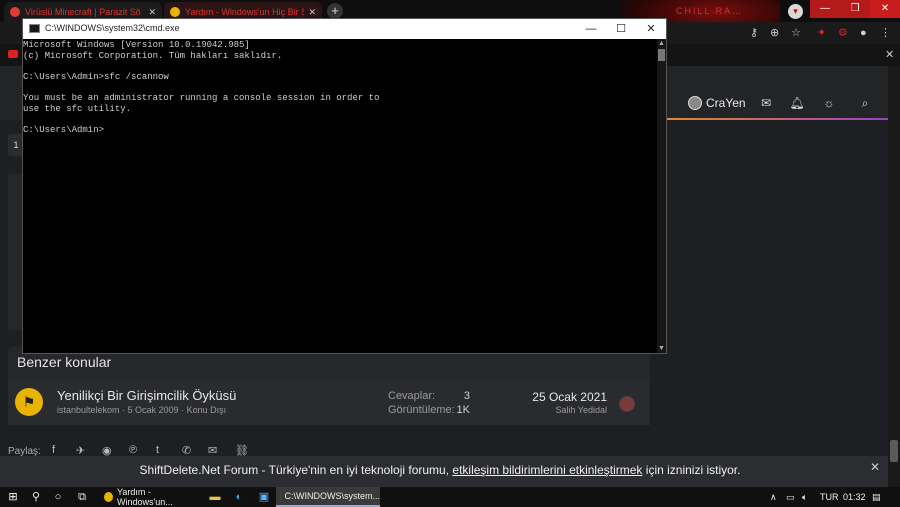  What do you see at coordinates (466, 396) in the screenshot?
I see `replies-count: 3` at bounding box center [466, 396].